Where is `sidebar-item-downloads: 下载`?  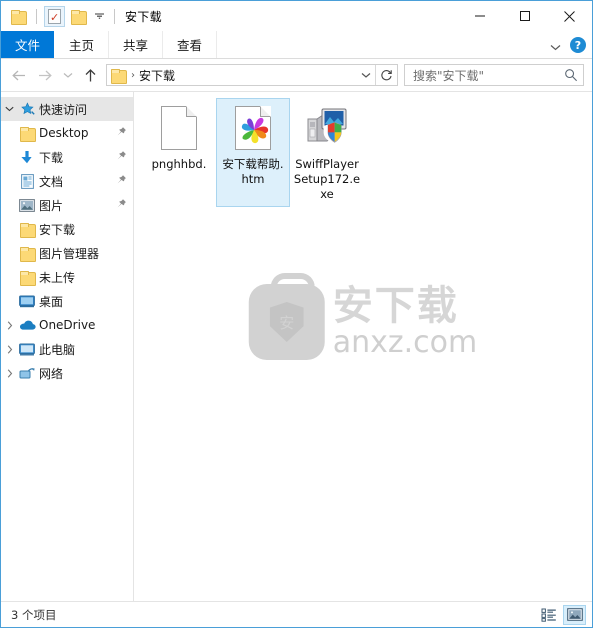
sidebar-item-downloads: 下载 is located at coordinates (67, 157).